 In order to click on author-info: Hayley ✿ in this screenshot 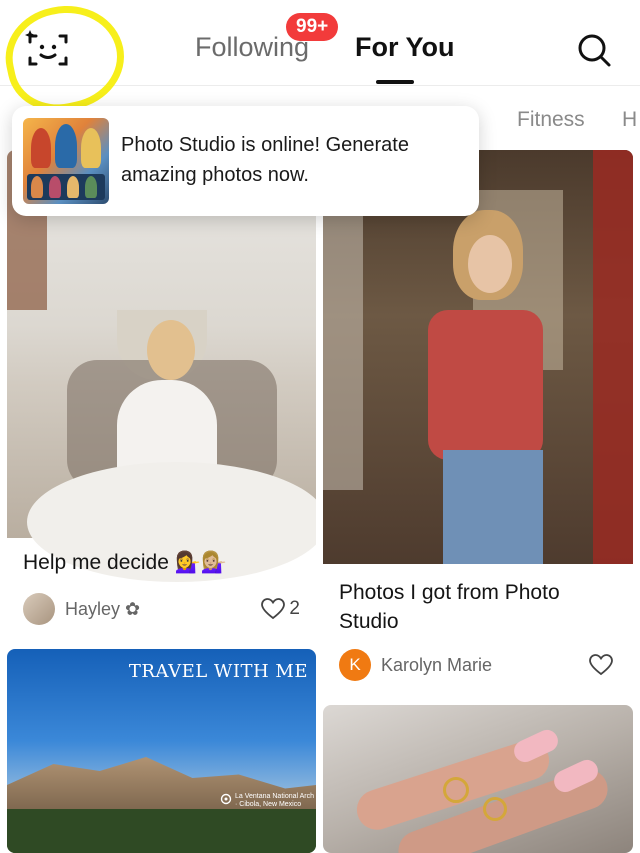, I will do `click(81, 609)`.